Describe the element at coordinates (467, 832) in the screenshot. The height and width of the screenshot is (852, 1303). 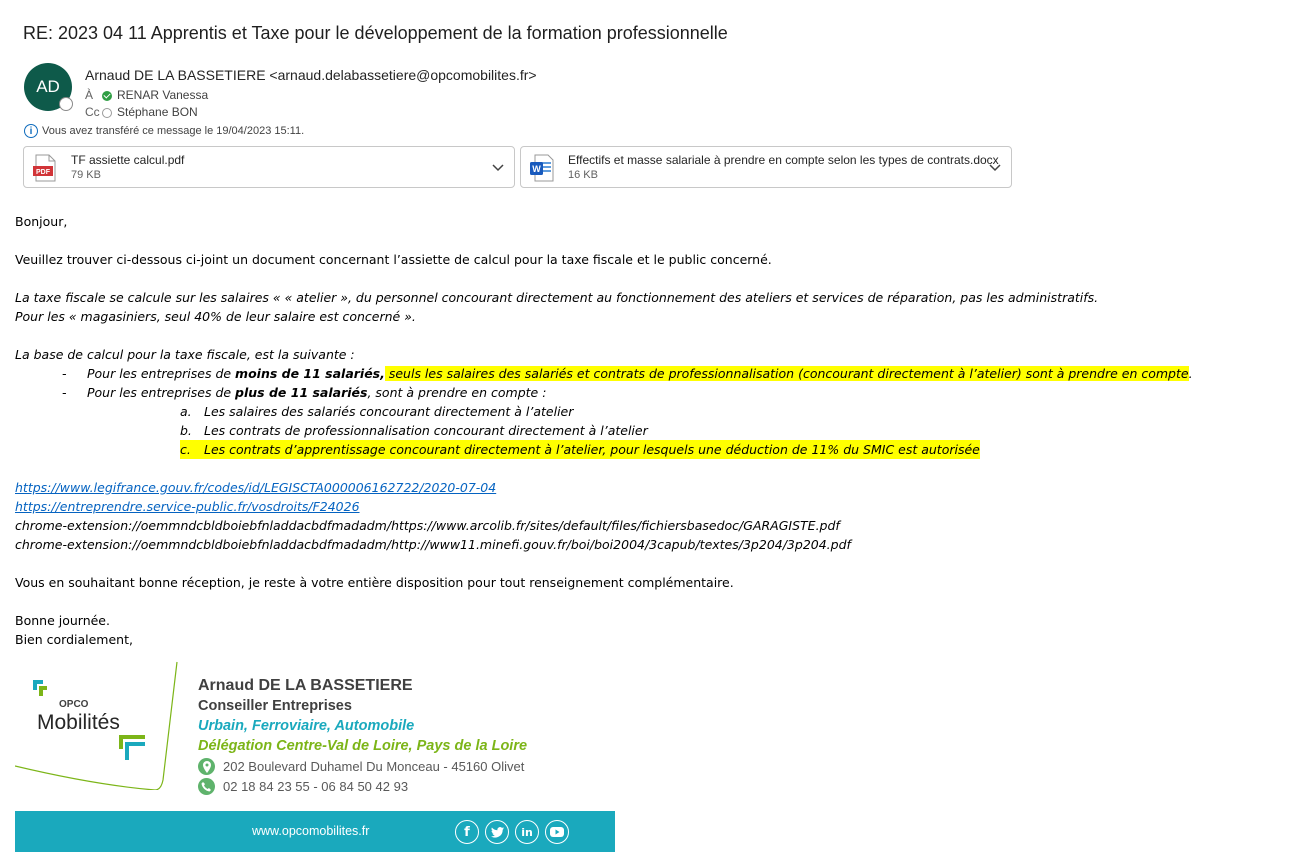
I see `facebook-icon: f` at that location.